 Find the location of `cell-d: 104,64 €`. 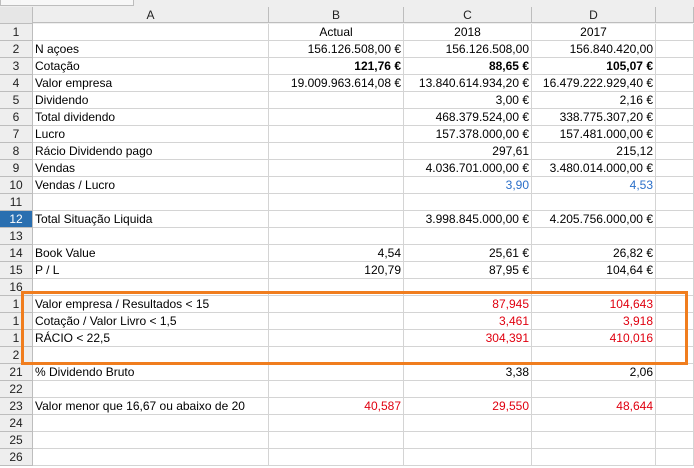

cell-d: 104,64 € is located at coordinates (594, 270).